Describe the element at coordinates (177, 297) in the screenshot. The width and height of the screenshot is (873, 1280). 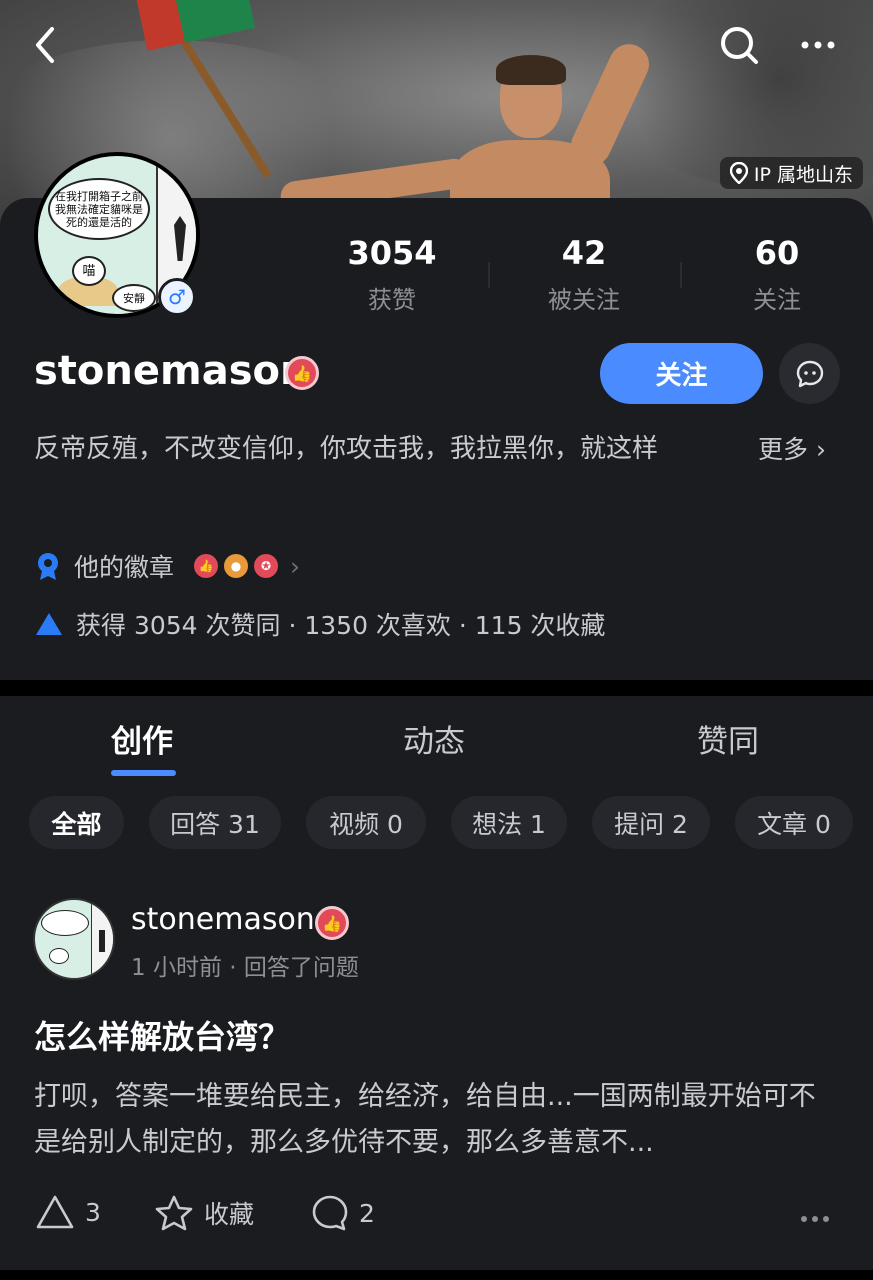
I see `gender-male-icon: ♂` at that location.